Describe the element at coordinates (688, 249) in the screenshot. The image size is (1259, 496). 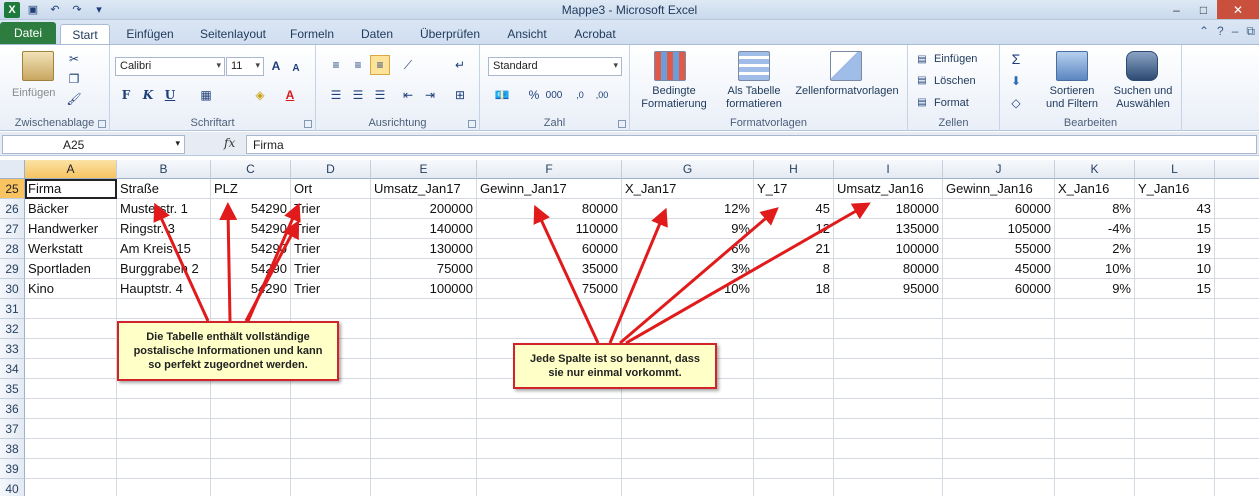
I see `grid-cell: -6%` at that location.